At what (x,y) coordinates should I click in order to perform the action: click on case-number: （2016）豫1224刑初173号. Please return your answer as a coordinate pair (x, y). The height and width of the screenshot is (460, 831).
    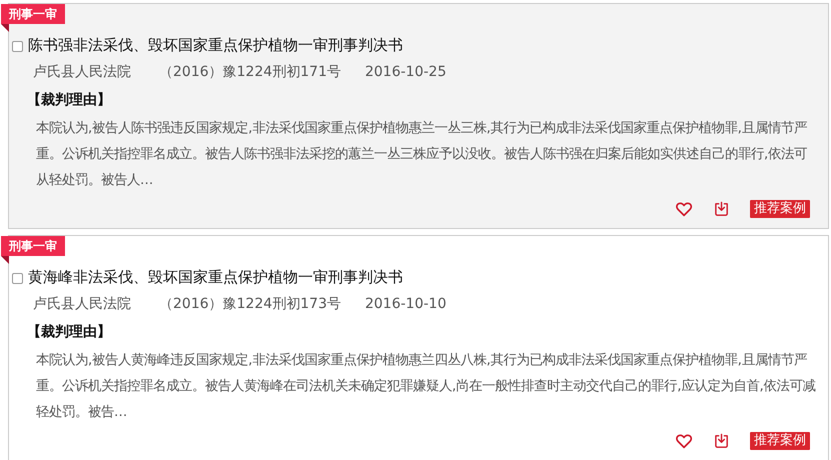
    Looking at the image, I should click on (250, 304).